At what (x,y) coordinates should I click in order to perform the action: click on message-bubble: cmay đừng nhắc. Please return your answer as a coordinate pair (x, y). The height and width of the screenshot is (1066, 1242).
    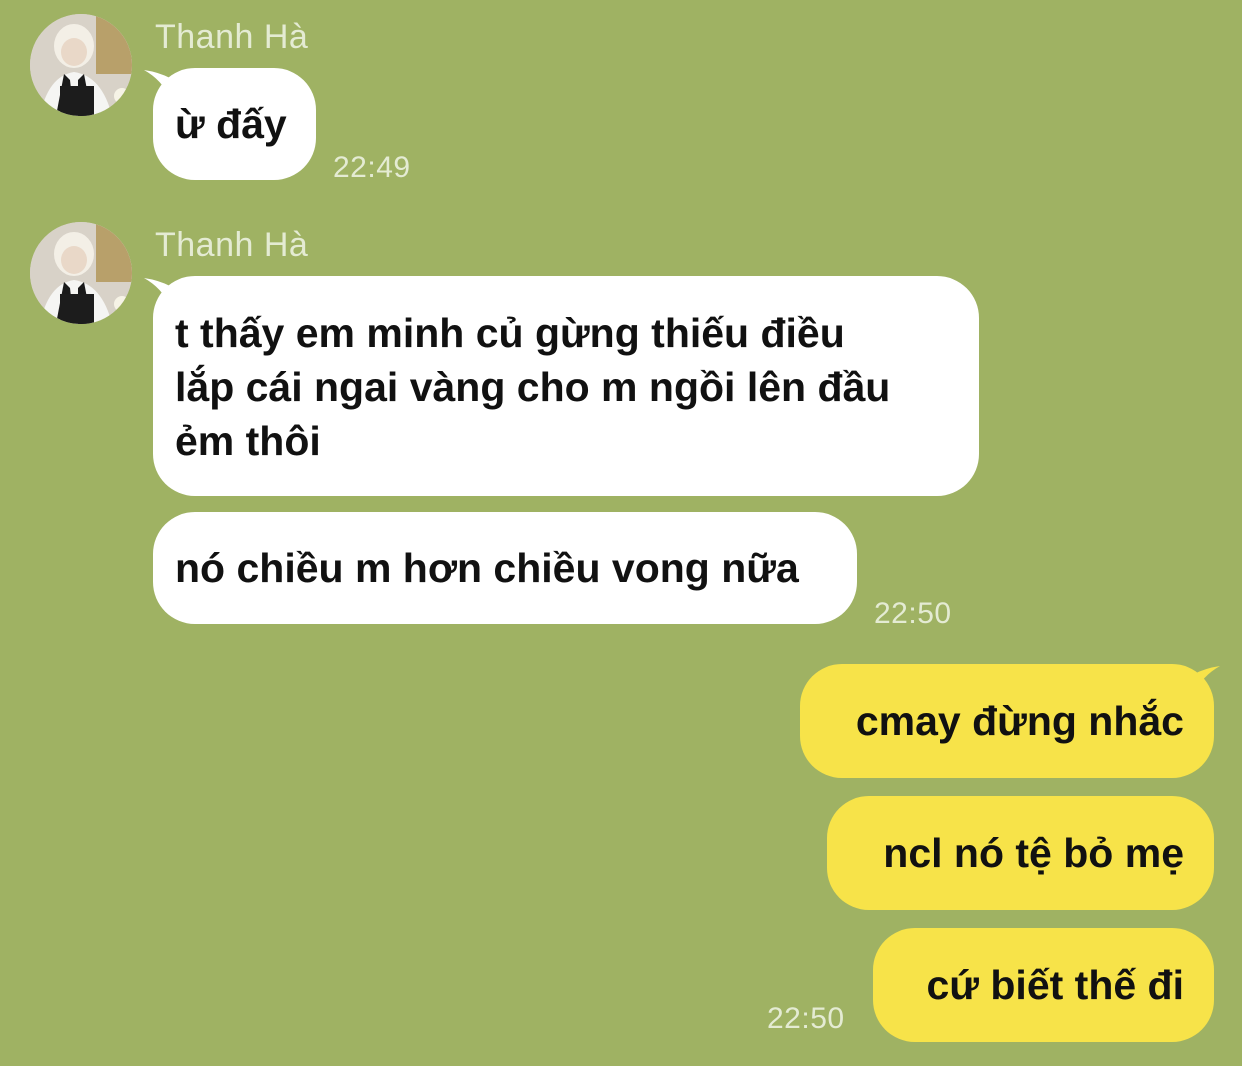
    Looking at the image, I should click on (1007, 721).